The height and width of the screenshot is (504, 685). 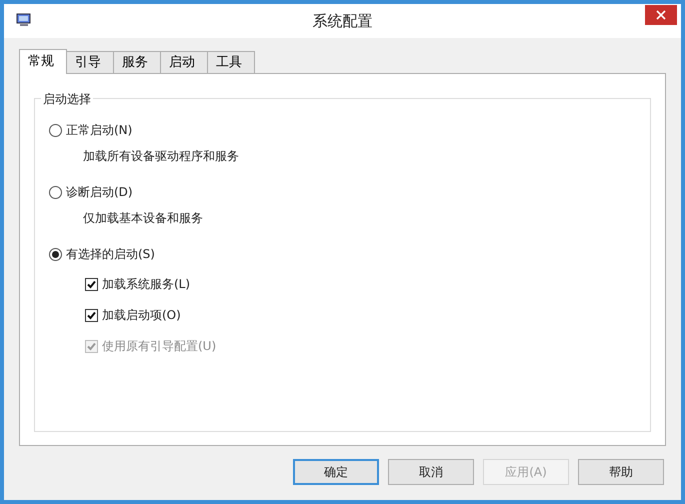 I want to click on radio-option: 有选择的启动(S), so click(x=102, y=254).